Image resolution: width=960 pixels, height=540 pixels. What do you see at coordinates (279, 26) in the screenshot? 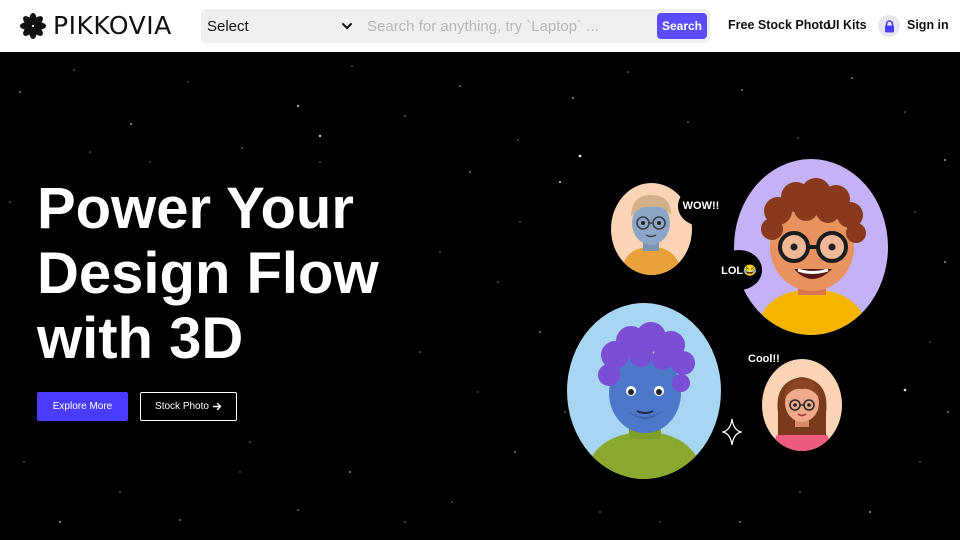
I see `category-select: Select` at bounding box center [279, 26].